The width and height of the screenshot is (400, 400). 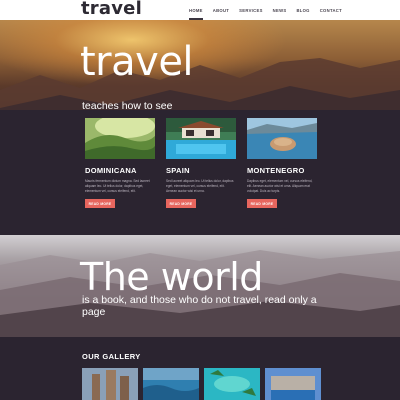 What do you see at coordinates (120, 138) in the screenshot?
I see `dominicana-image` at bounding box center [120, 138].